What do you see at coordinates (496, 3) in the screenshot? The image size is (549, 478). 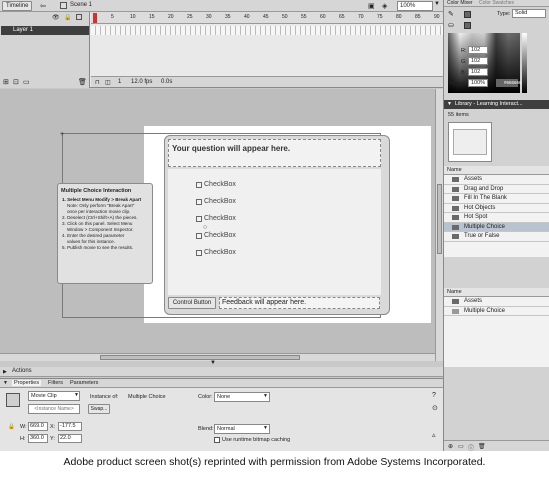 I see `tab-color-swatches: Color Swatches` at bounding box center [496, 3].